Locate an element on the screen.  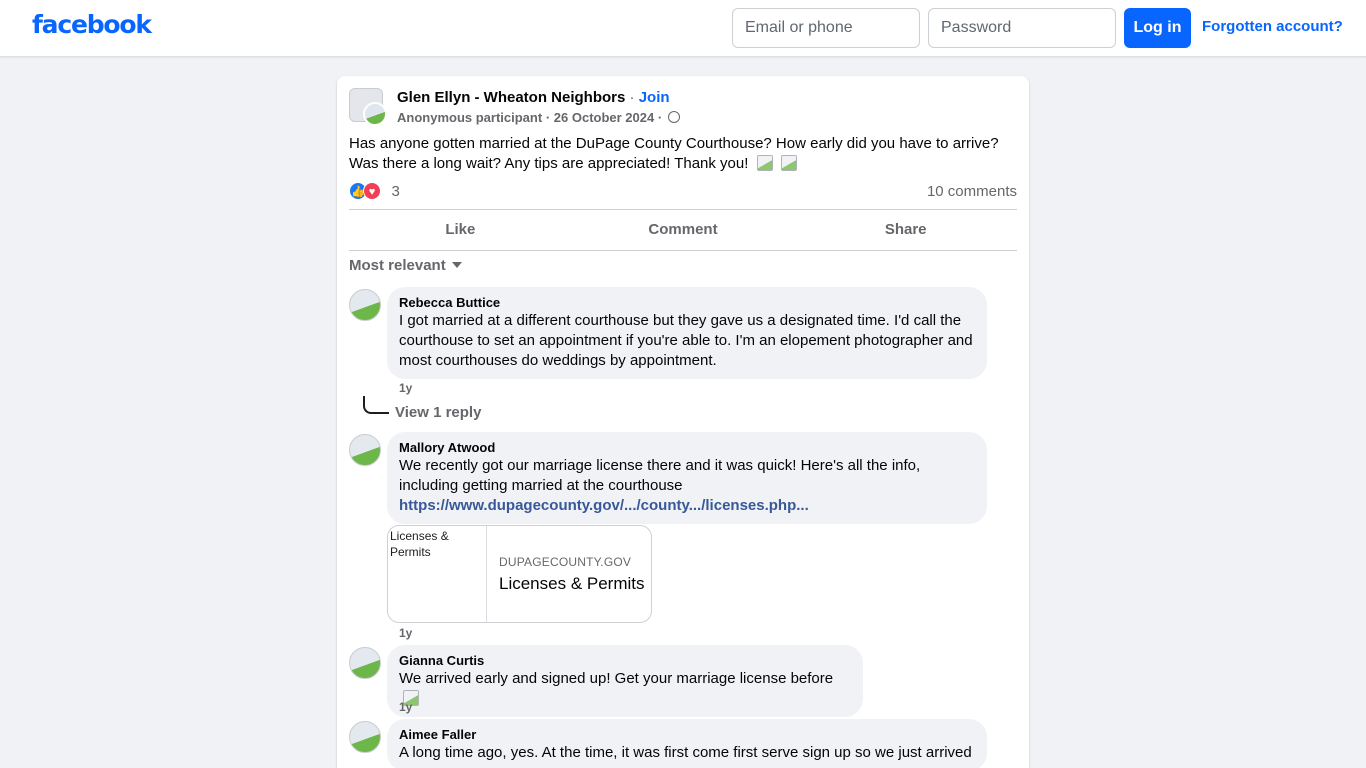
email-field: Email or phone is located at coordinates (826, 28).